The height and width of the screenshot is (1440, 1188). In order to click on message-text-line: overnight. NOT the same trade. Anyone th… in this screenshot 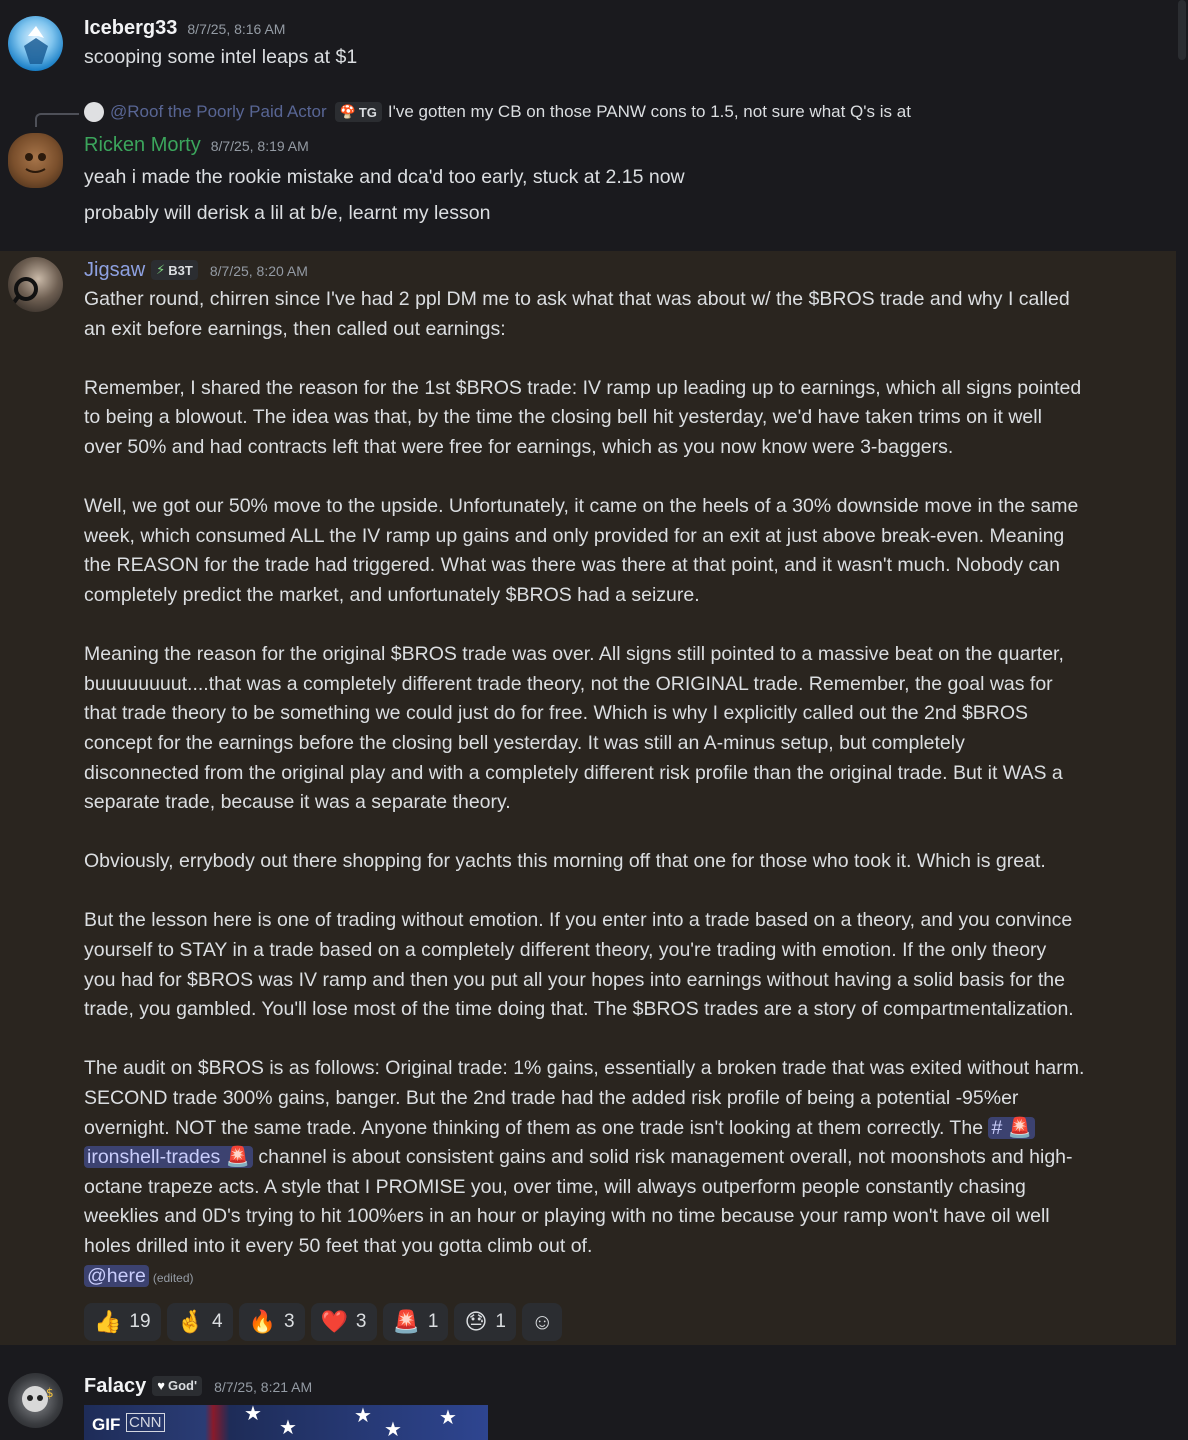, I will do `click(610, 1129)`.